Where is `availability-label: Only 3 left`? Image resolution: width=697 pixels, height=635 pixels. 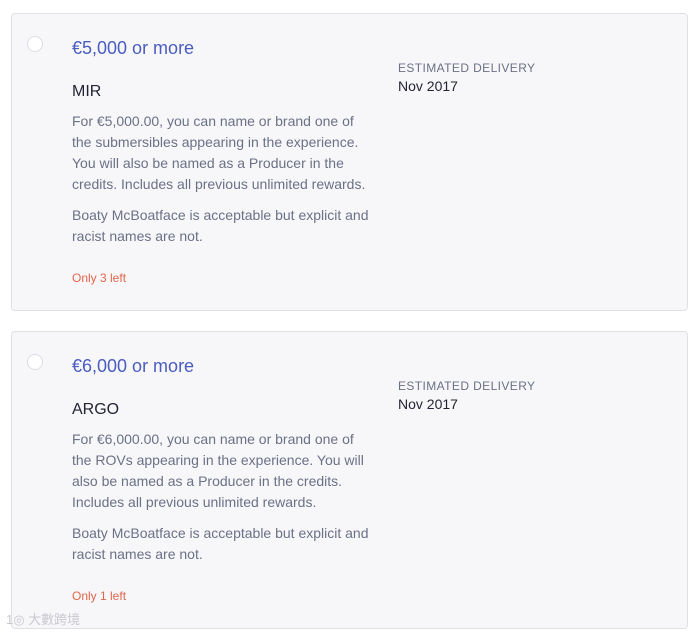
availability-label: Only 3 left is located at coordinates (99, 278).